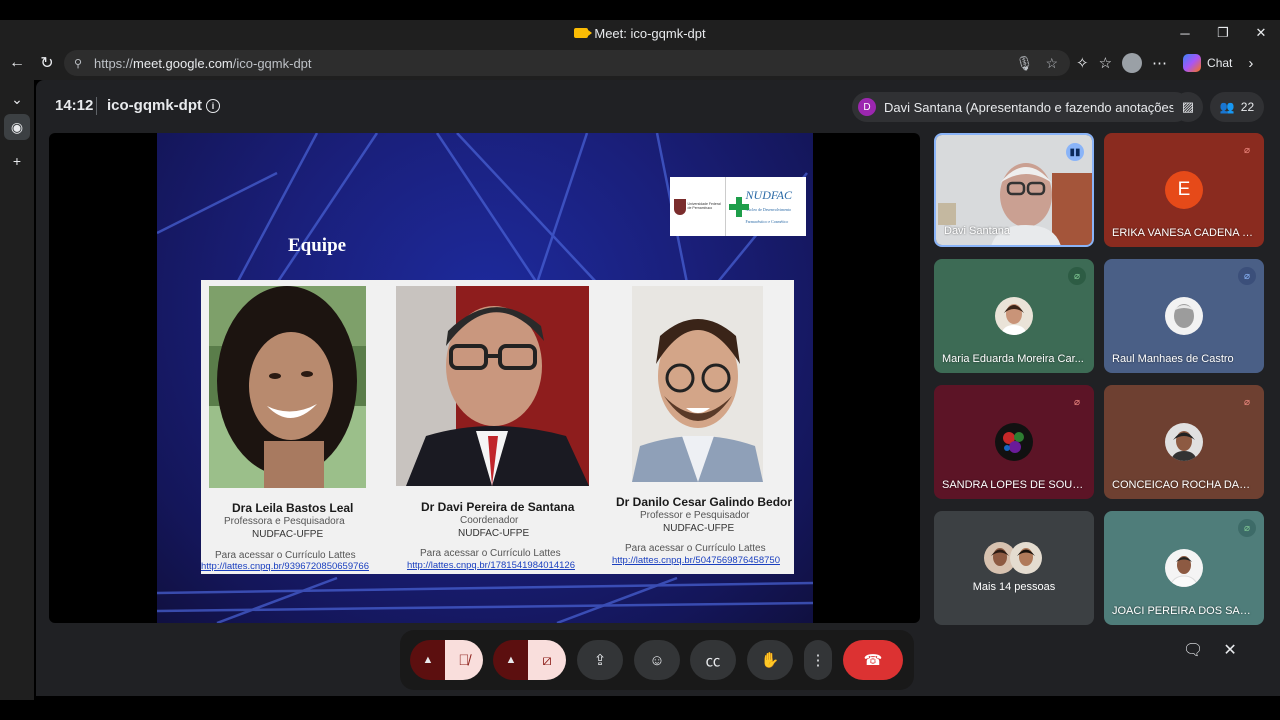  What do you see at coordinates (818, 660) in the screenshot?
I see `more-options-button: ⋮` at bounding box center [818, 660].